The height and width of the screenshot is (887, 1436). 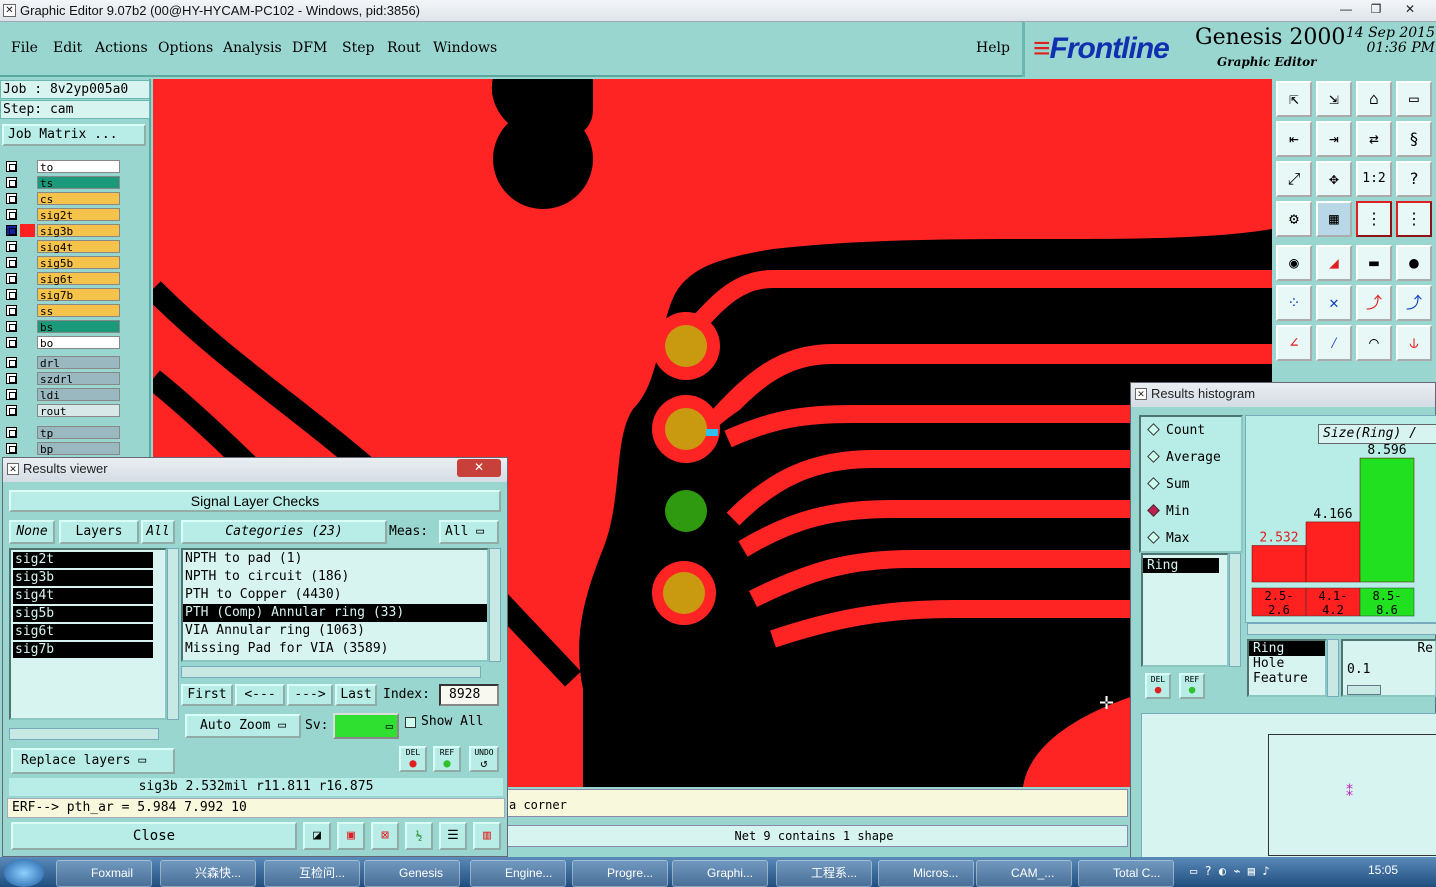 What do you see at coordinates (1374, 303) in the screenshot?
I see `connect-icon: ⤴` at bounding box center [1374, 303].